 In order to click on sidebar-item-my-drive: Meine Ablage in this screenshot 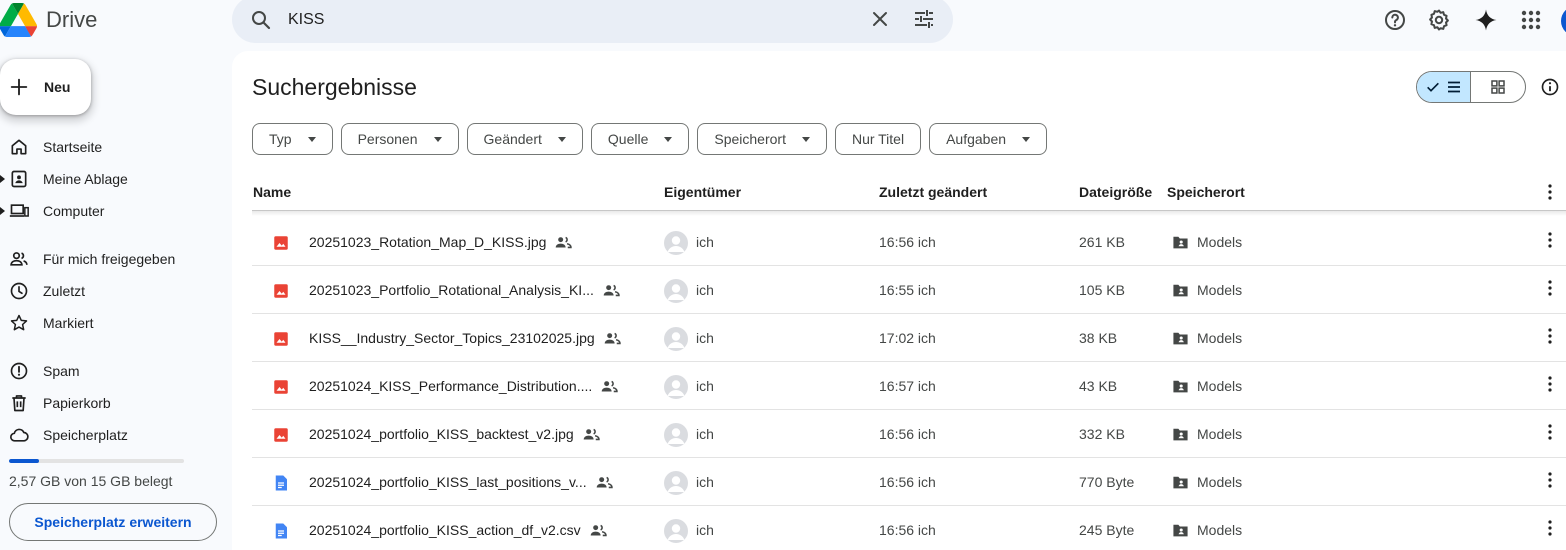, I will do `click(113, 179)`.